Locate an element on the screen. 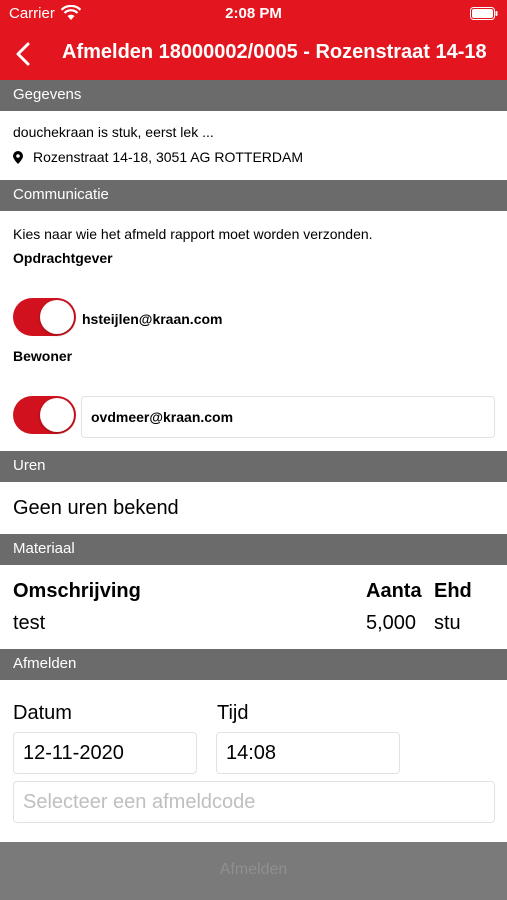 This screenshot has height=900, width=507. opdrachtgever-toggle is located at coordinates (44, 317).